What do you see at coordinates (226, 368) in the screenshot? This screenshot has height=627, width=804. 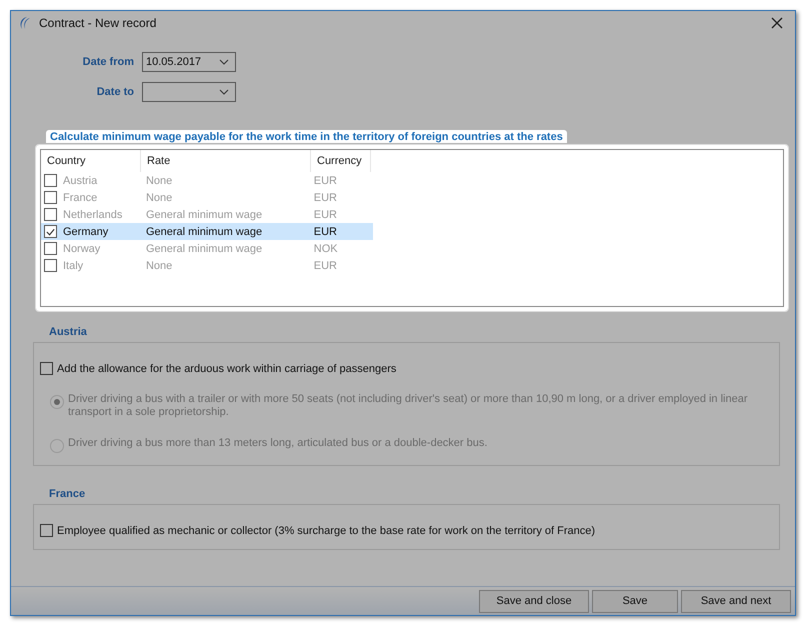 I see `checkbox-label: Add the allowance for the arduous work within carriage of passengers` at bounding box center [226, 368].